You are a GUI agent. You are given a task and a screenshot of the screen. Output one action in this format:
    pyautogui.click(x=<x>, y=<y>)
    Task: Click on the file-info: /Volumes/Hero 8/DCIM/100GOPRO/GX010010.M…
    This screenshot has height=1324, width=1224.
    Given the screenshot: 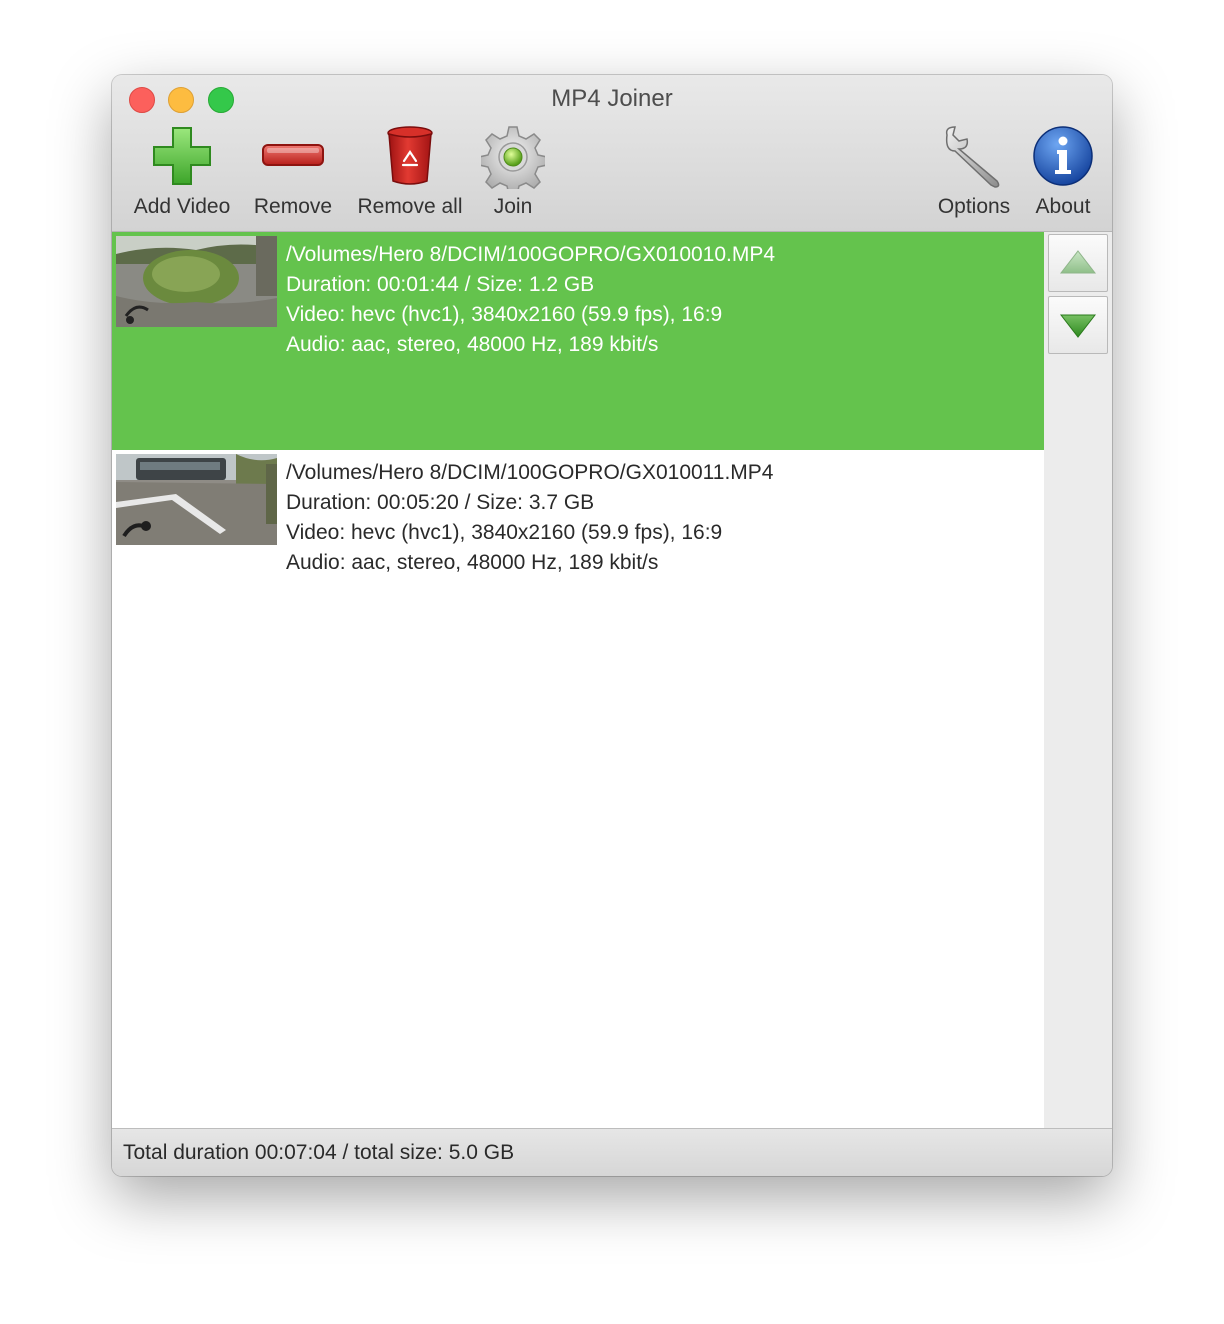 What is the action you would take?
    pyautogui.click(x=530, y=300)
    